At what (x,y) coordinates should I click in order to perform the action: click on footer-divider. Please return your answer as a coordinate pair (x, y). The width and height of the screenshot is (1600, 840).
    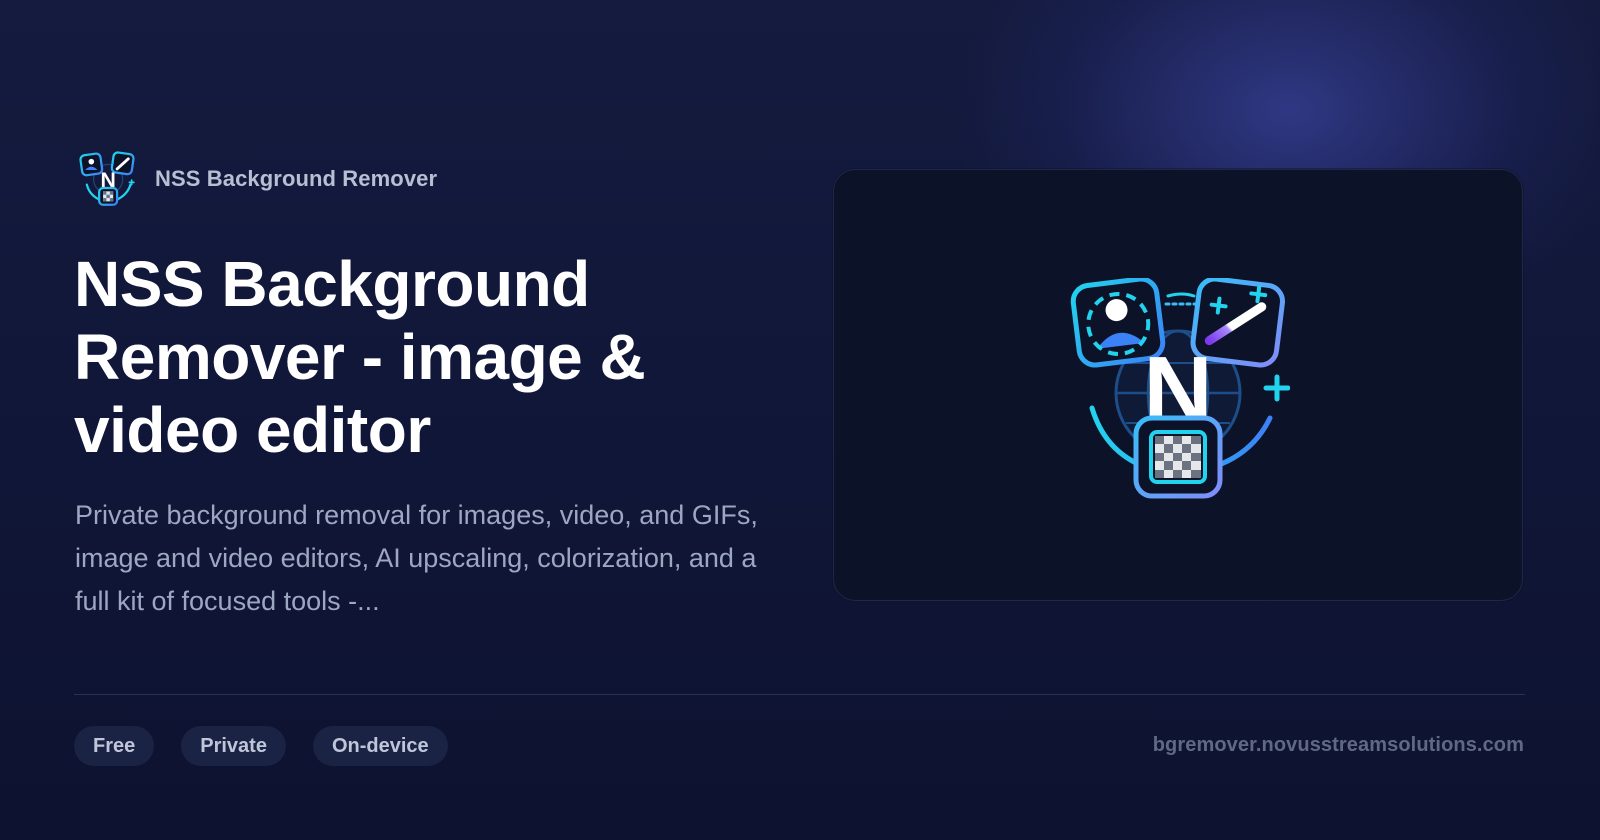
    Looking at the image, I should click on (799, 694).